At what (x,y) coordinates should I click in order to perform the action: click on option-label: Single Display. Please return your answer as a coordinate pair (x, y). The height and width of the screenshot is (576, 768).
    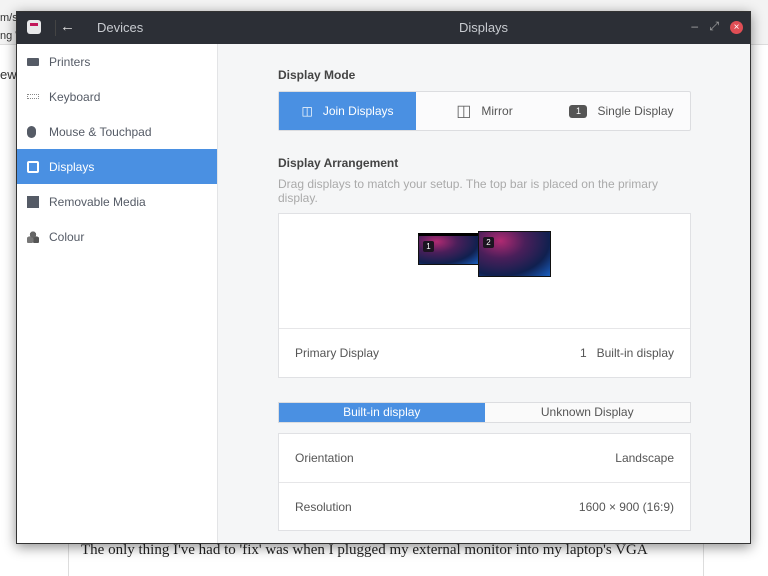
    Looking at the image, I should click on (635, 111).